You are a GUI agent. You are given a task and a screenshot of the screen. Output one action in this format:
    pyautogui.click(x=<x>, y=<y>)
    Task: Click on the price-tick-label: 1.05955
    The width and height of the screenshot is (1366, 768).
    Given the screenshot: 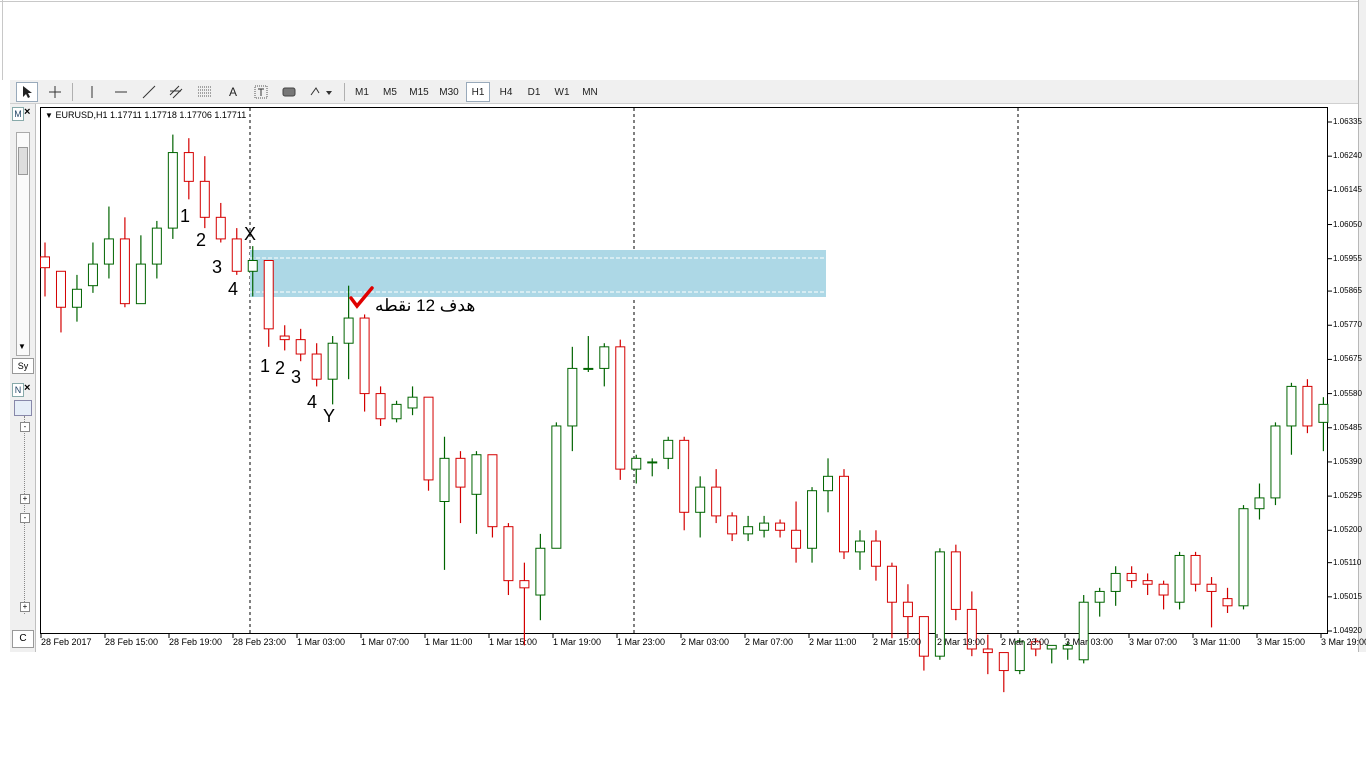 What is the action you would take?
    pyautogui.click(x=1347, y=258)
    